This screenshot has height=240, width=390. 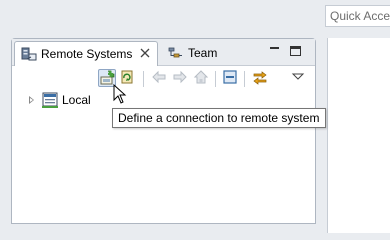 I want to click on view-toolbar, so click(x=163, y=79).